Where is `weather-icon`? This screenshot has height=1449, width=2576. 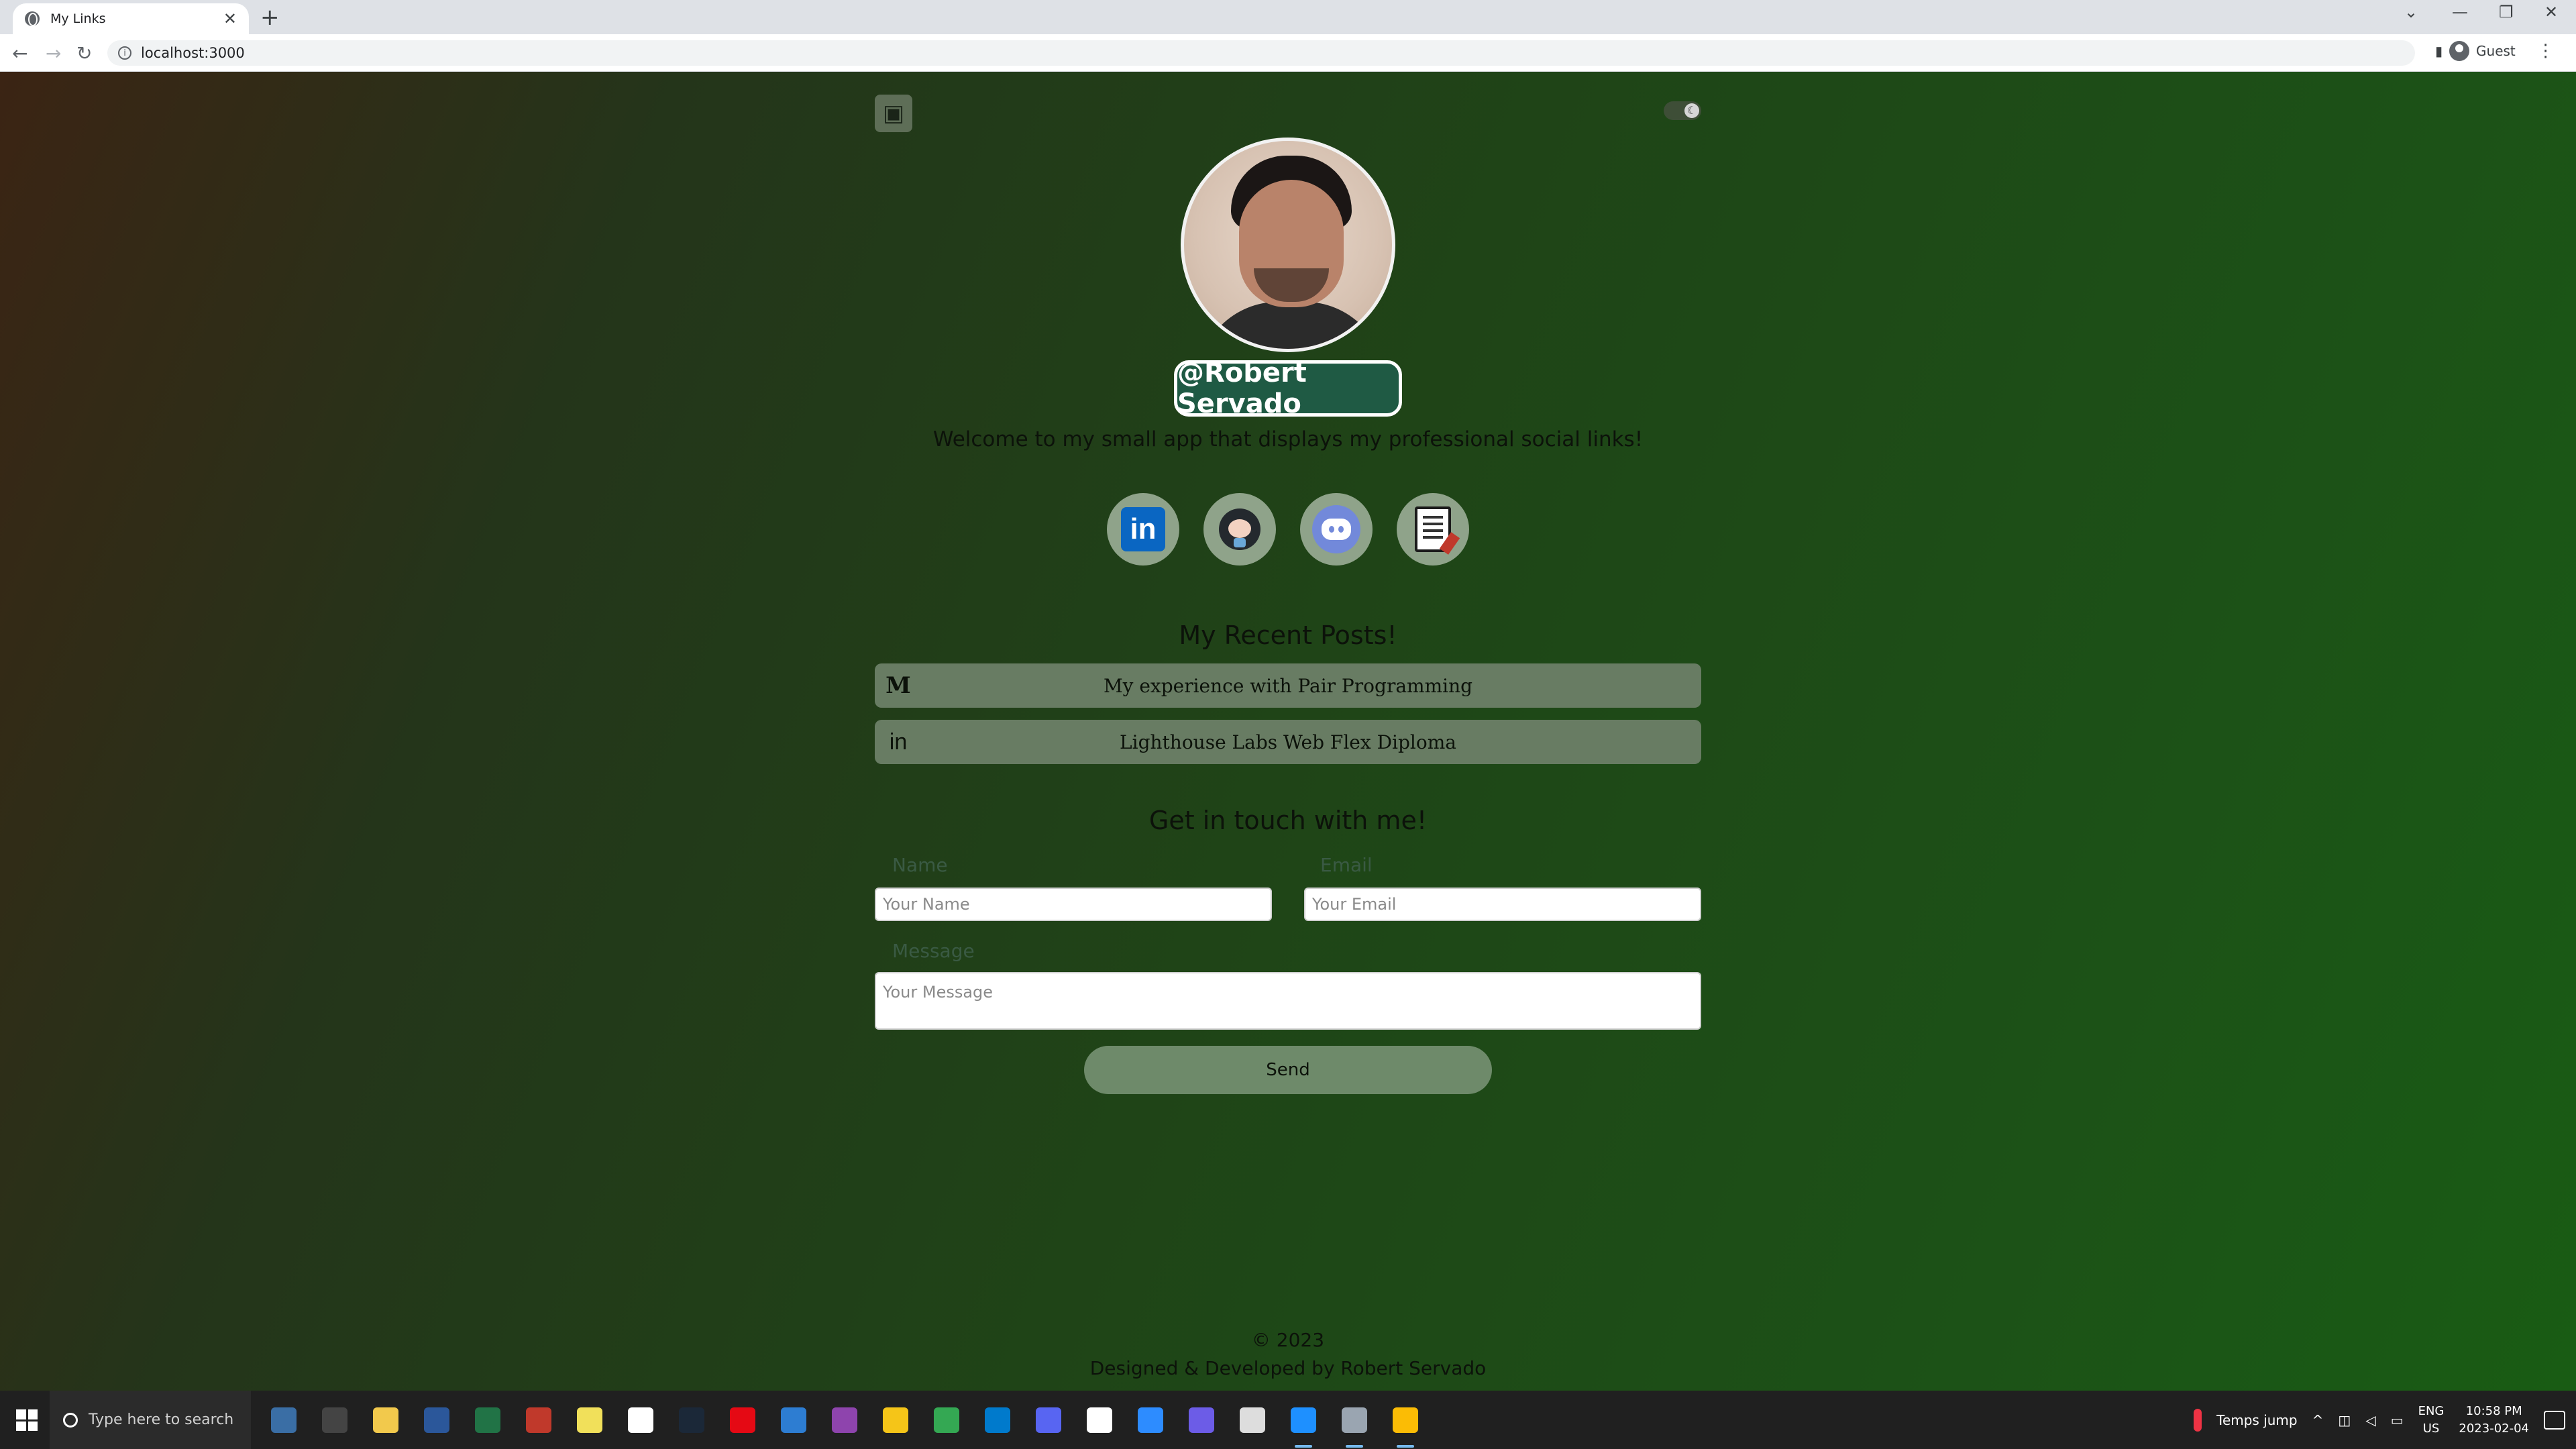 weather-icon is located at coordinates (2198, 1420).